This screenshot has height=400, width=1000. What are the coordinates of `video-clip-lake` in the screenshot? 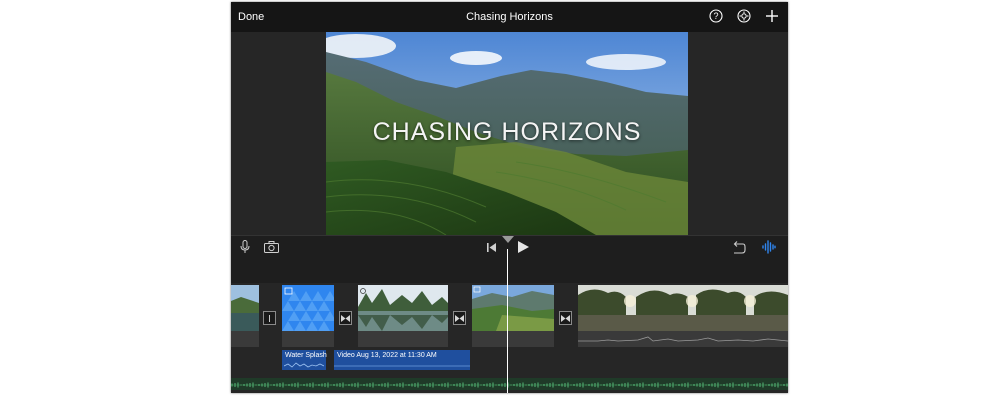 It's located at (245, 308).